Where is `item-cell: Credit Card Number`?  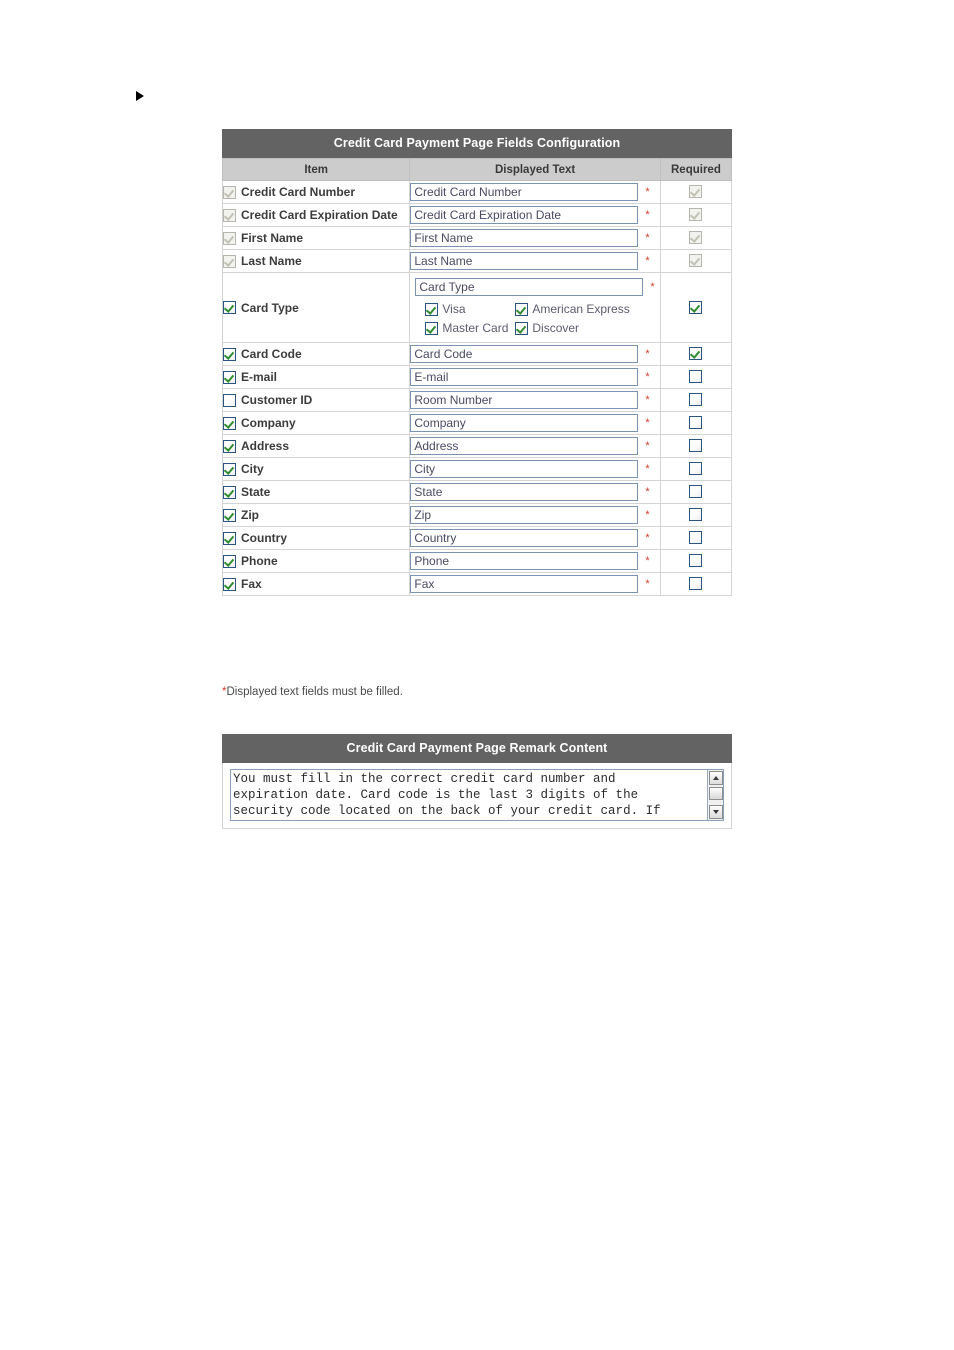 item-cell: Credit Card Number is located at coordinates (316, 192).